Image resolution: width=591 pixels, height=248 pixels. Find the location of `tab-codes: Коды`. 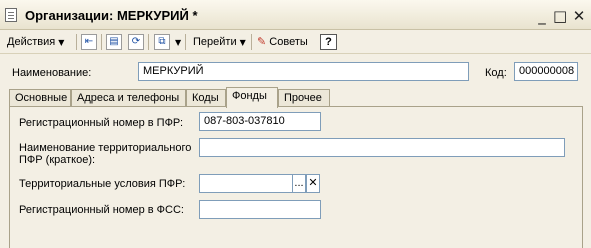

tab-codes: Коды is located at coordinates (206, 98).